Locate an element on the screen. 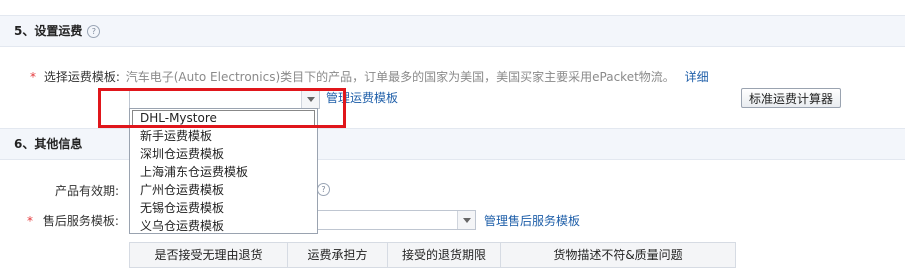 The height and width of the screenshot is (268, 905). aftersale-table-header: 是否接受无理由退货 运费承担方 接受的退货期限 货物描述不符&质量问题 is located at coordinates (432, 255).